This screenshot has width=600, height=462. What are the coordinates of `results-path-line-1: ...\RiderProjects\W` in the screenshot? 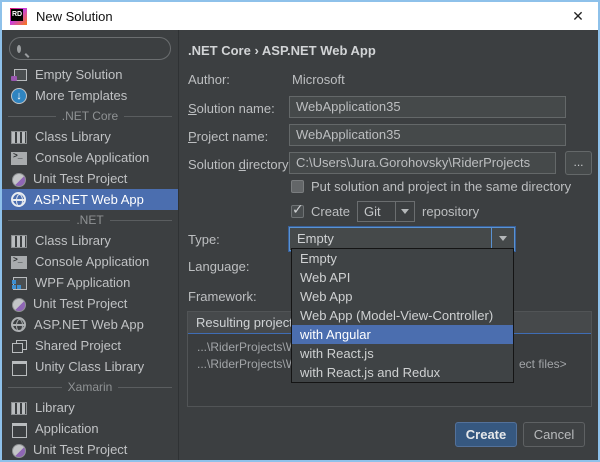 It's located at (247, 347).